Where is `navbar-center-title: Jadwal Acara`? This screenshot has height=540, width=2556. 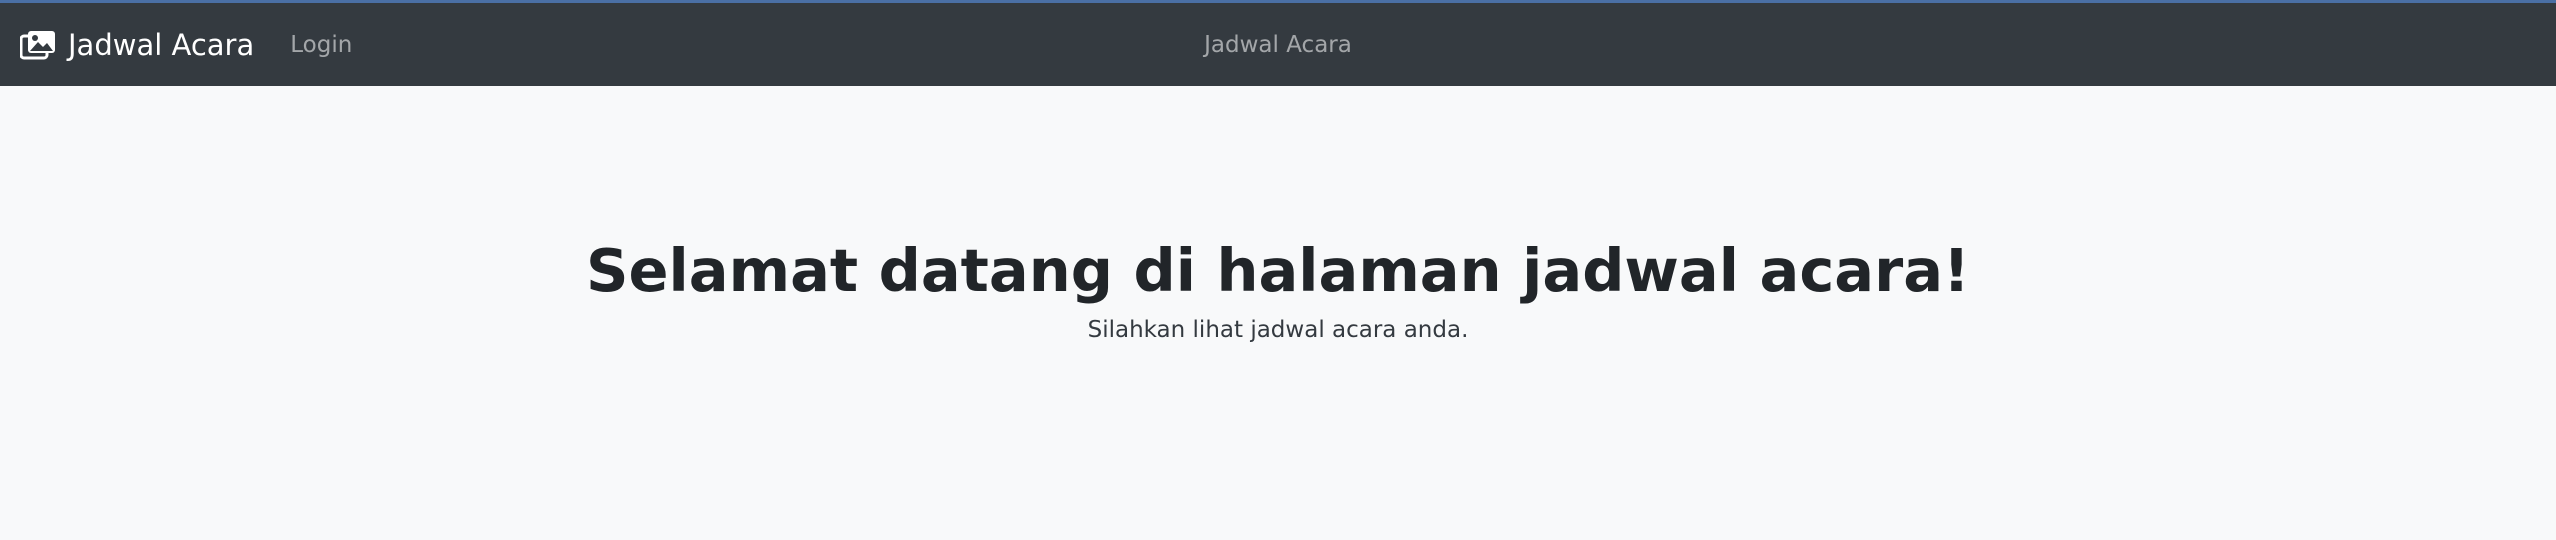
navbar-center-title: Jadwal Acara is located at coordinates (1278, 44).